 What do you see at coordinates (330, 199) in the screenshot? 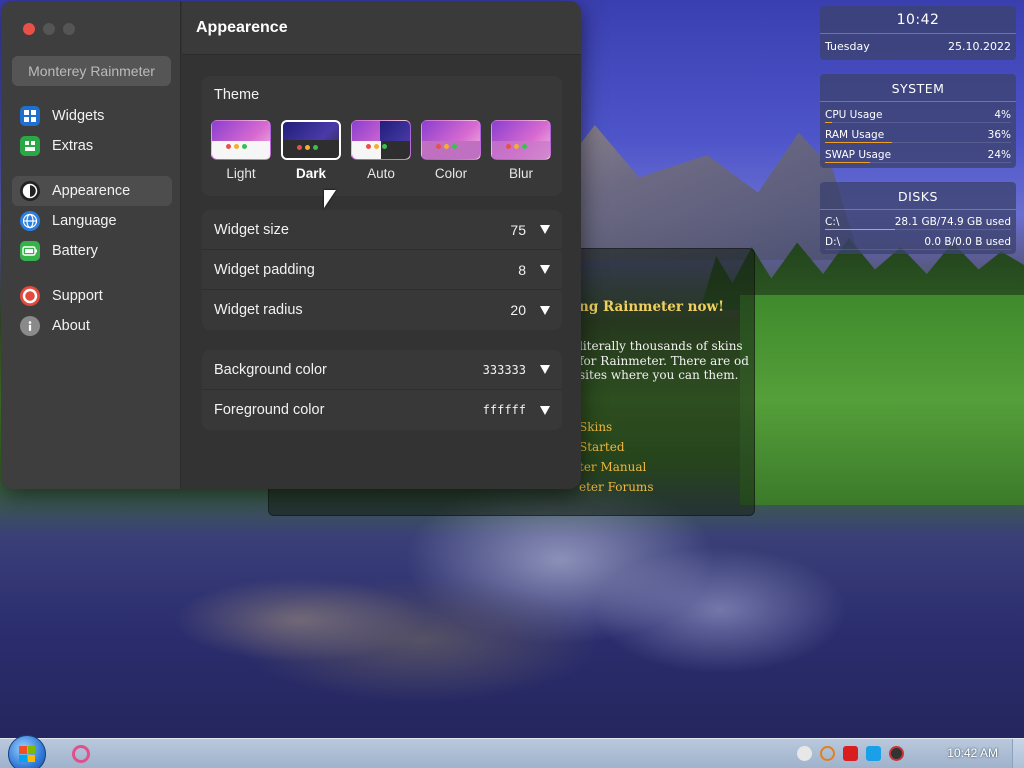
I see `mouse-cursor-icon` at bounding box center [330, 199].